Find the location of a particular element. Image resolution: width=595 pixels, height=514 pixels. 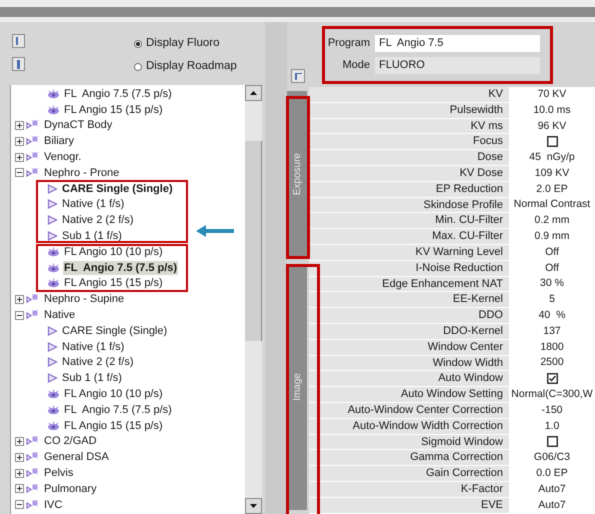

tree-group: Nephro - Prone is located at coordinates (82, 173).